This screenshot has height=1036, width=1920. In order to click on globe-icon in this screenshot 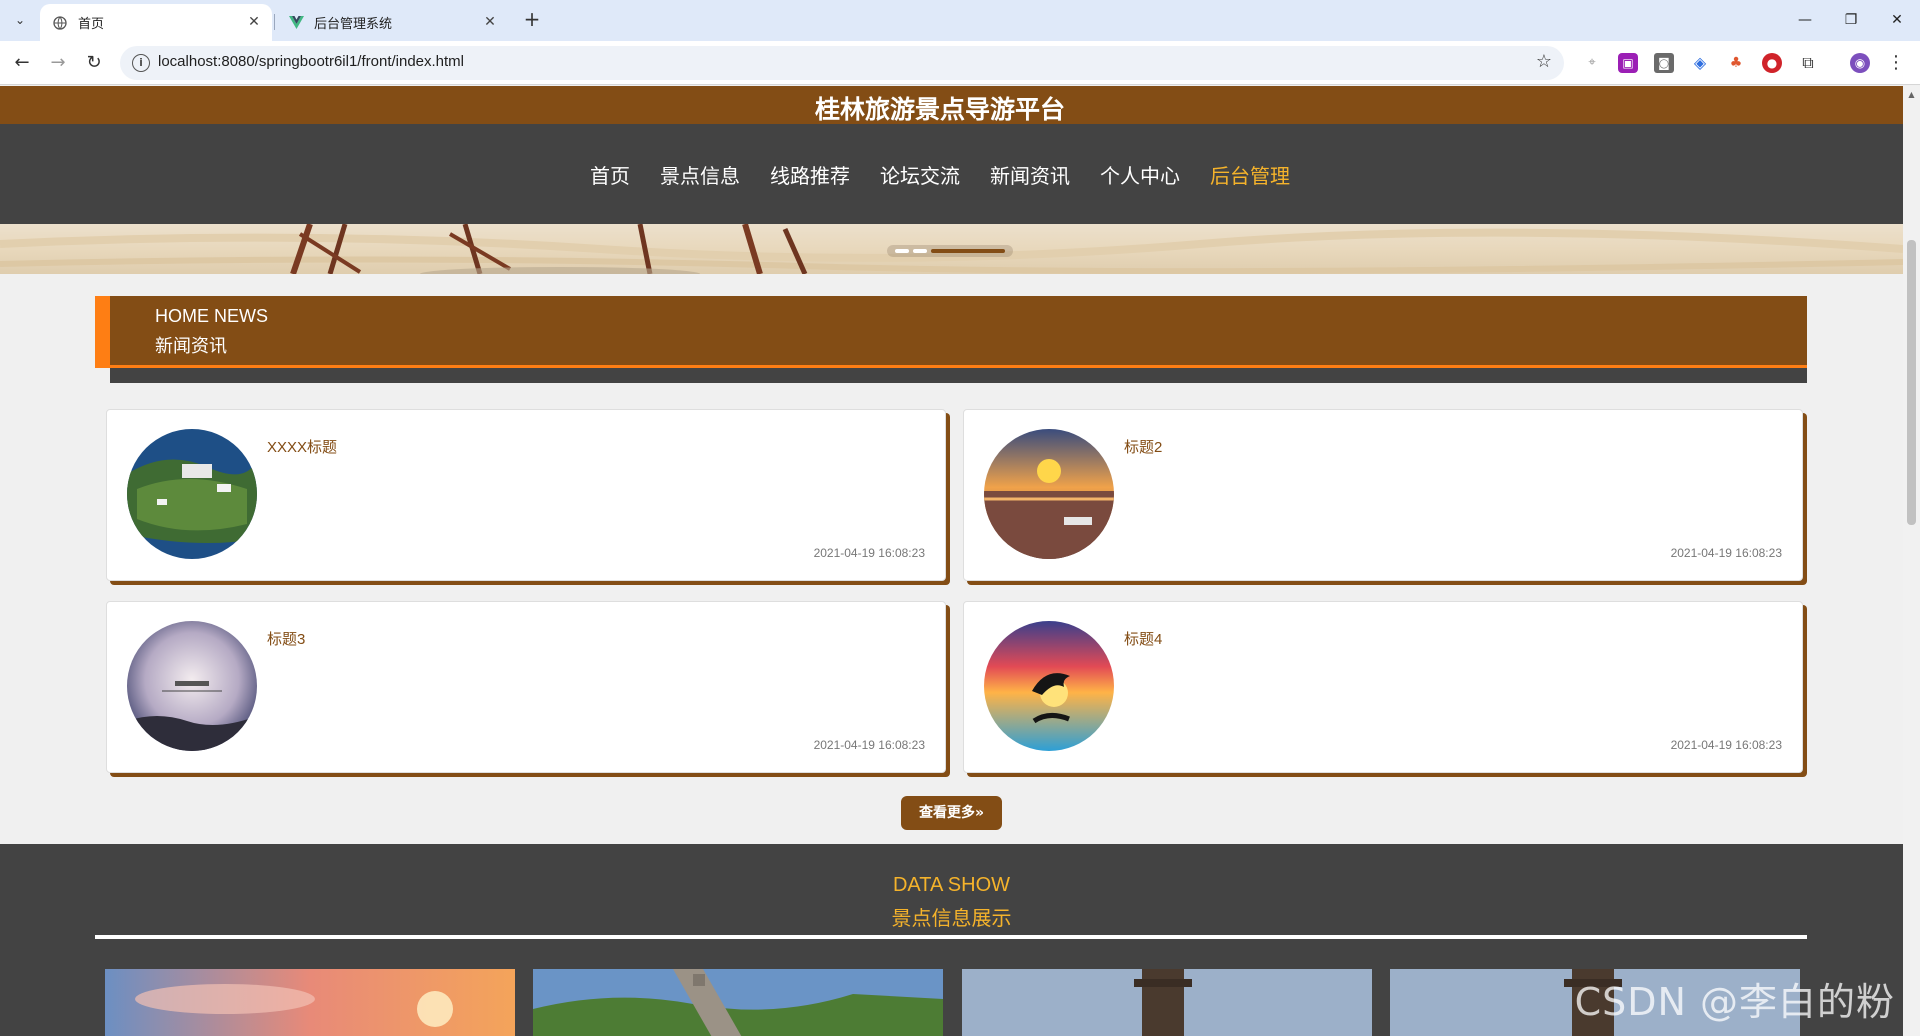, I will do `click(60, 23)`.